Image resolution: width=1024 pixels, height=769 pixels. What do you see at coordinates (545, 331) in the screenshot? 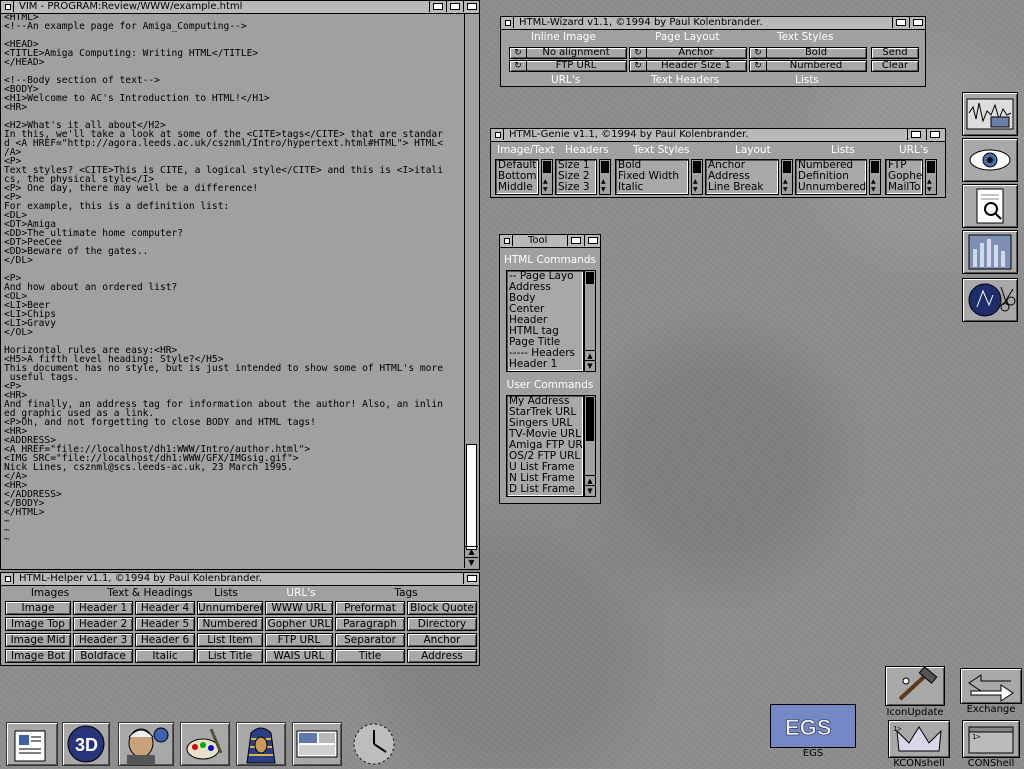
I see `list-item: HTML tag` at bounding box center [545, 331].